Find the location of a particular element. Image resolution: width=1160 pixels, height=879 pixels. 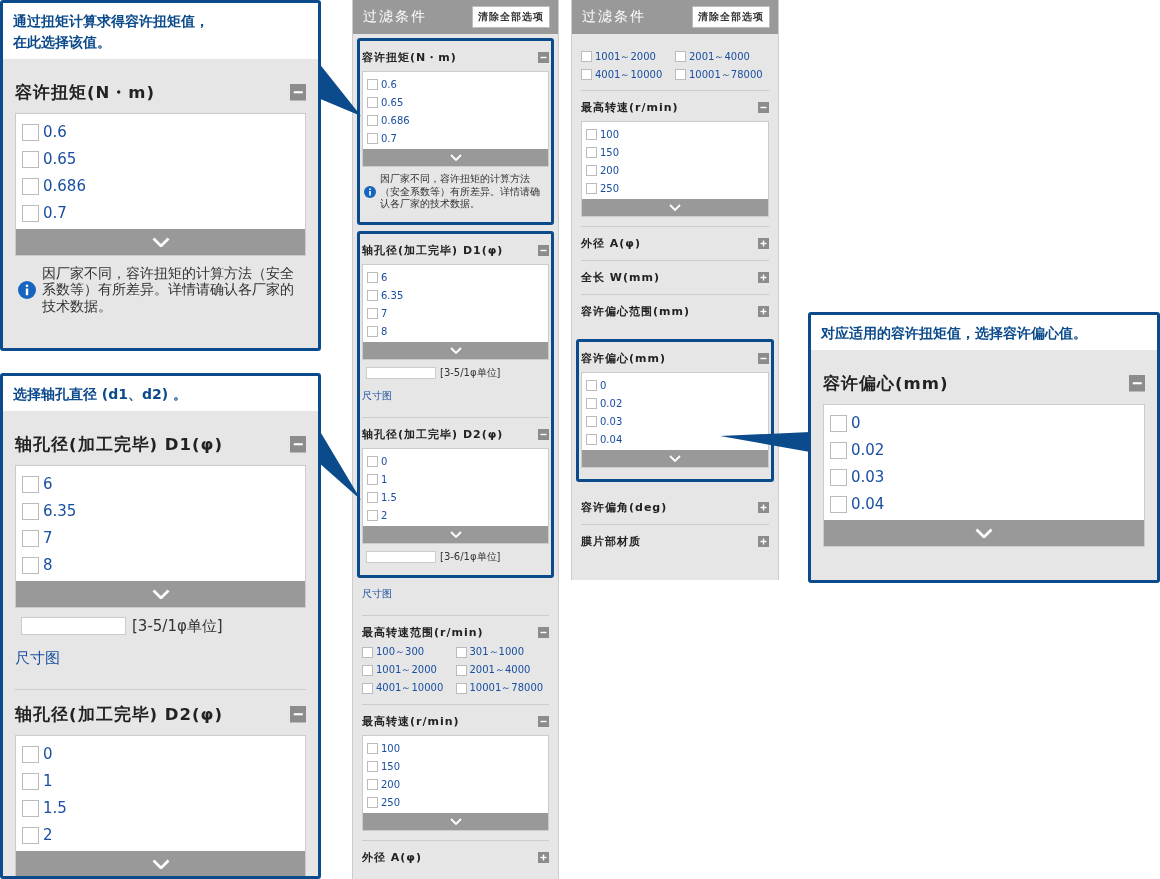

option-label: 1001～2000 is located at coordinates (406, 670).